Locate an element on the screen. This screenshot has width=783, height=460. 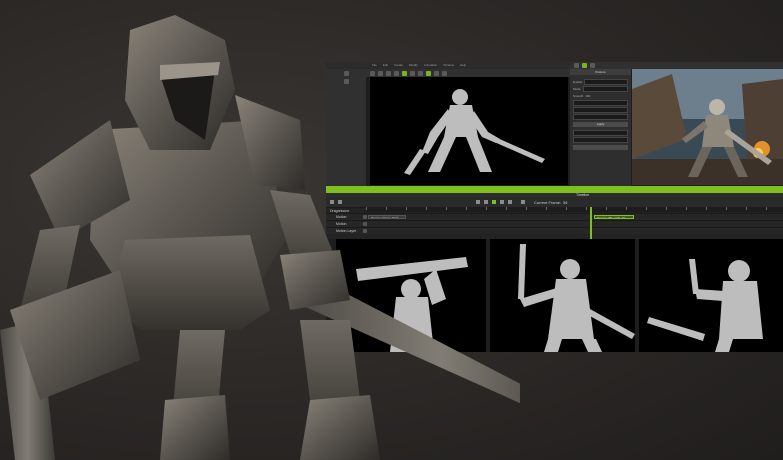
enable-label: Enable is located at coordinates (578, 81).